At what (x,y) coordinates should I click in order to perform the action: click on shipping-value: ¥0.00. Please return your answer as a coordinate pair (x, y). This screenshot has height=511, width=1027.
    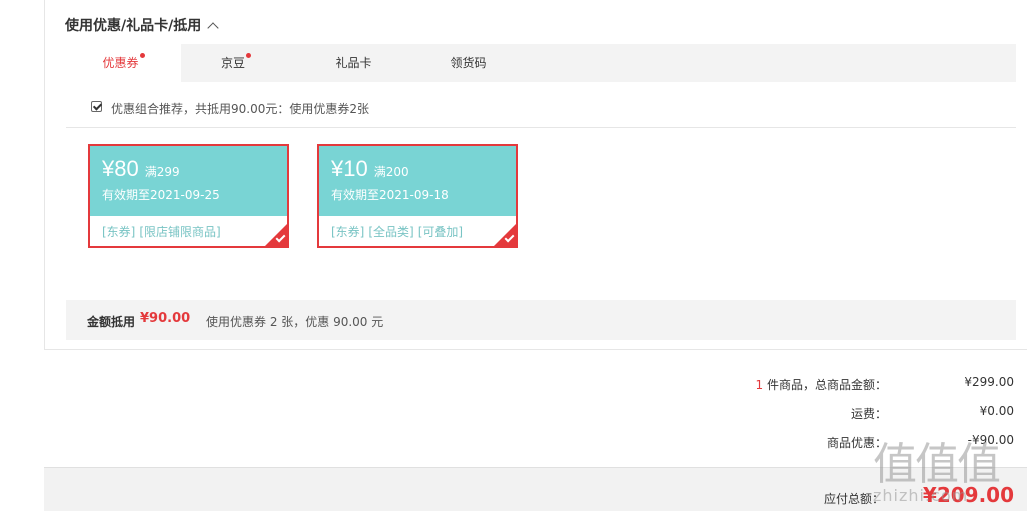
    Looking at the image, I should click on (996, 411).